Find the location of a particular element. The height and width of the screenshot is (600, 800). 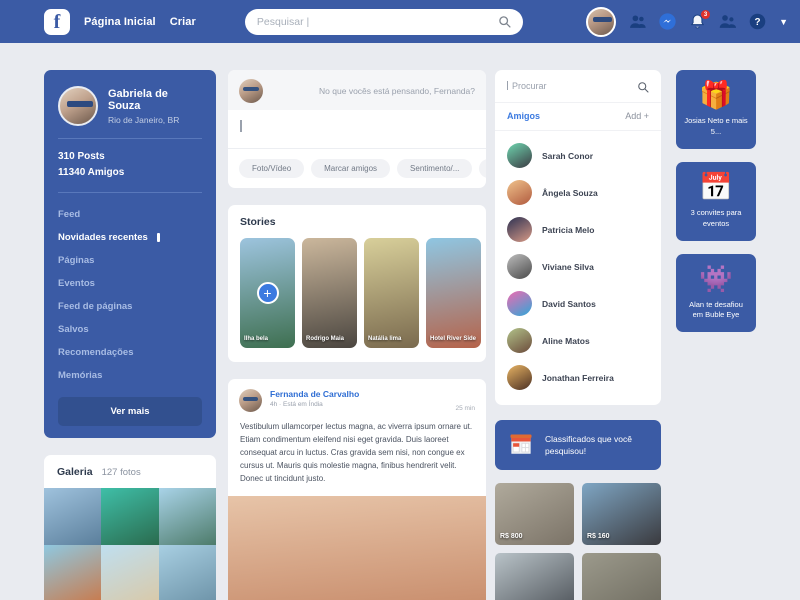

divider is located at coordinates (130, 192).